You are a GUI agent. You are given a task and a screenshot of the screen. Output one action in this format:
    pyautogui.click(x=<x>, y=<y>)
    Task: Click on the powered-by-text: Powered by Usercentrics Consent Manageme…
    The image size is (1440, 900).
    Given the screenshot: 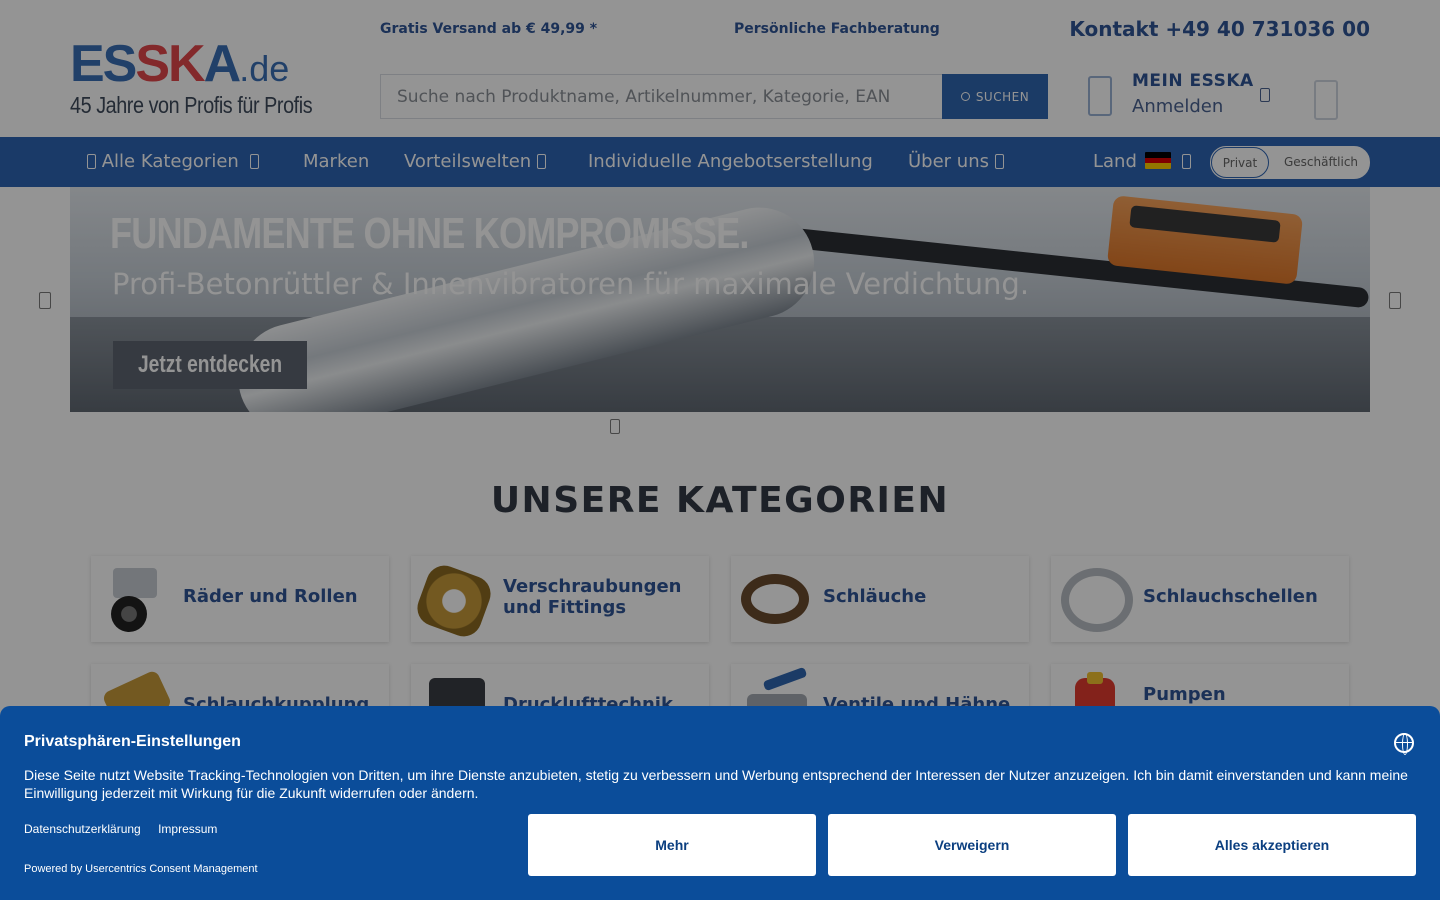 What is the action you would take?
    pyautogui.click(x=141, y=869)
    